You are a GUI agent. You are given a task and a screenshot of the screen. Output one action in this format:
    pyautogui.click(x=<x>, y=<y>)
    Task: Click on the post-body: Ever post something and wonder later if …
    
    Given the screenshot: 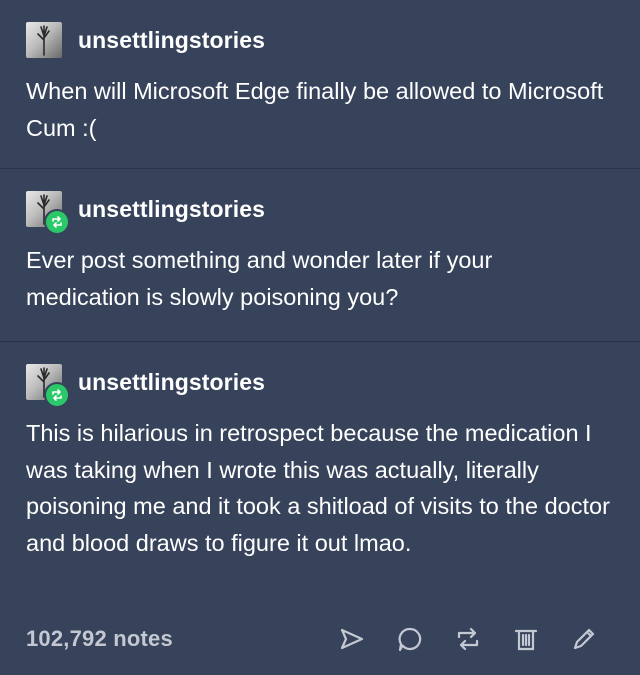 What is the action you would take?
    pyautogui.click(x=259, y=278)
    